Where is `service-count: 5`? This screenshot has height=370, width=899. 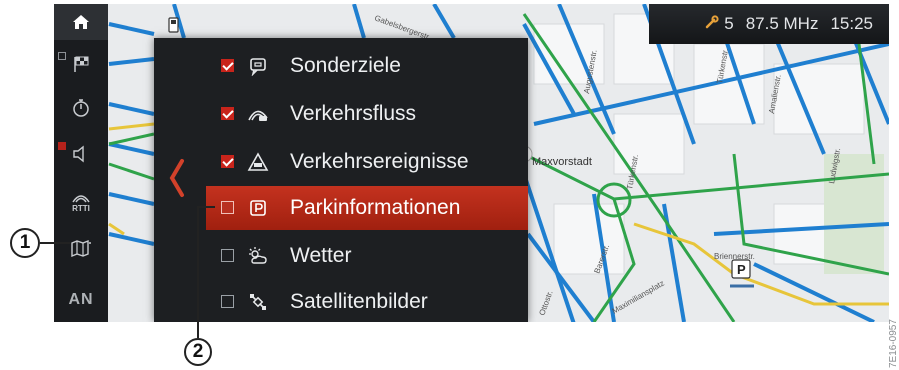
service-count: 5 is located at coordinates (729, 23).